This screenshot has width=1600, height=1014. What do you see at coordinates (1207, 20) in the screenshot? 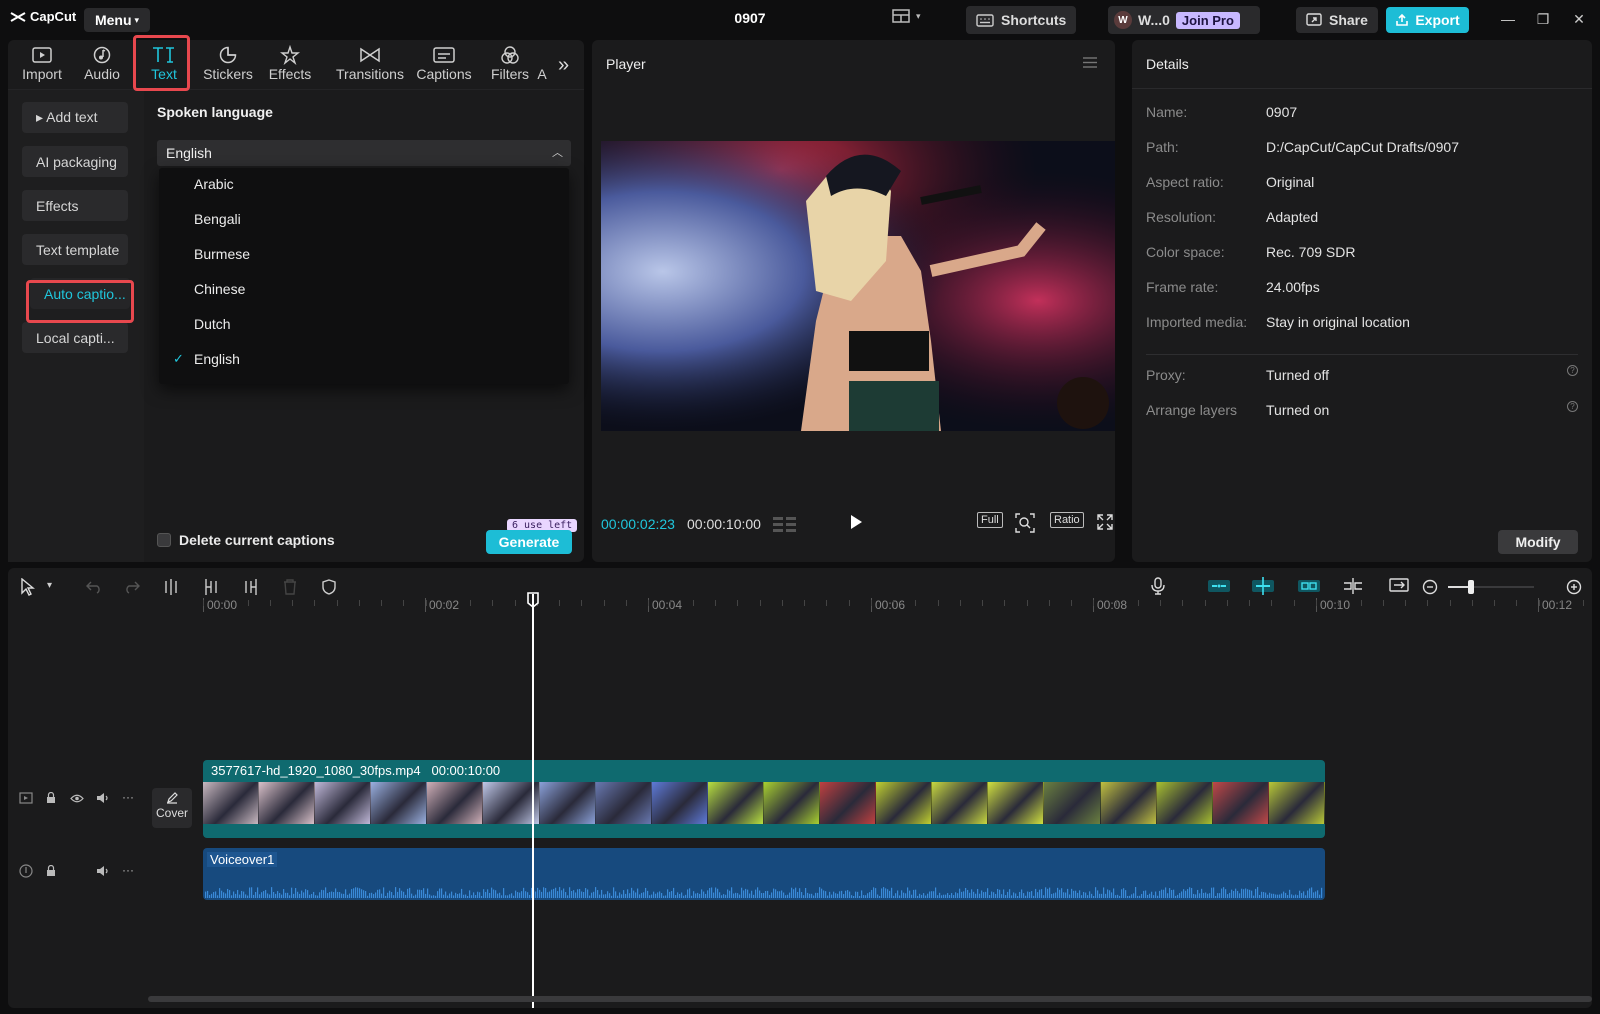
I see `join-pro-badge: Join Pro` at bounding box center [1207, 20].